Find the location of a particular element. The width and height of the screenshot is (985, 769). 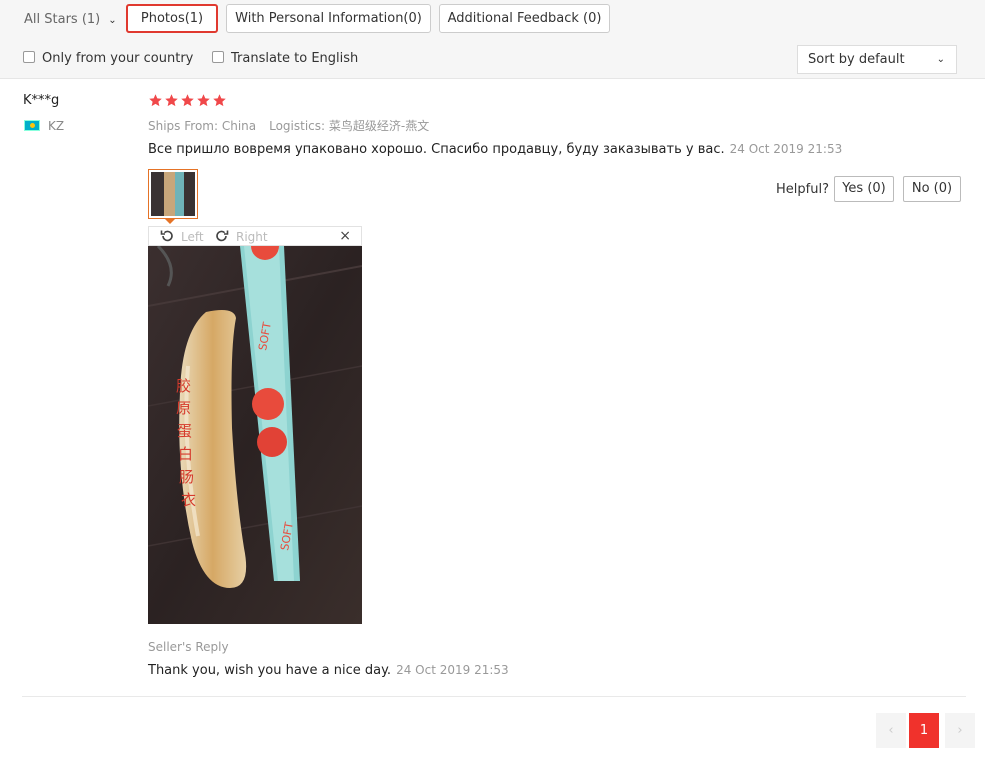

tab-personal-information: With Personal Information(0) is located at coordinates (328, 18).